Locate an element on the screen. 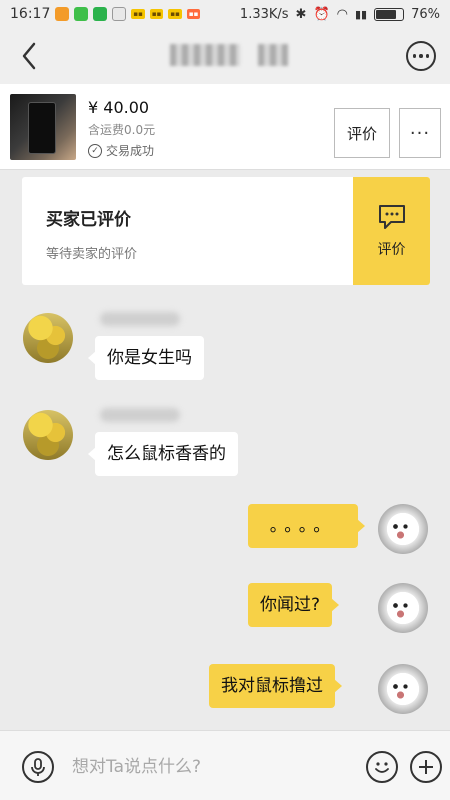  review-card-action-button: 评价 is located at coordinates (391, 231).